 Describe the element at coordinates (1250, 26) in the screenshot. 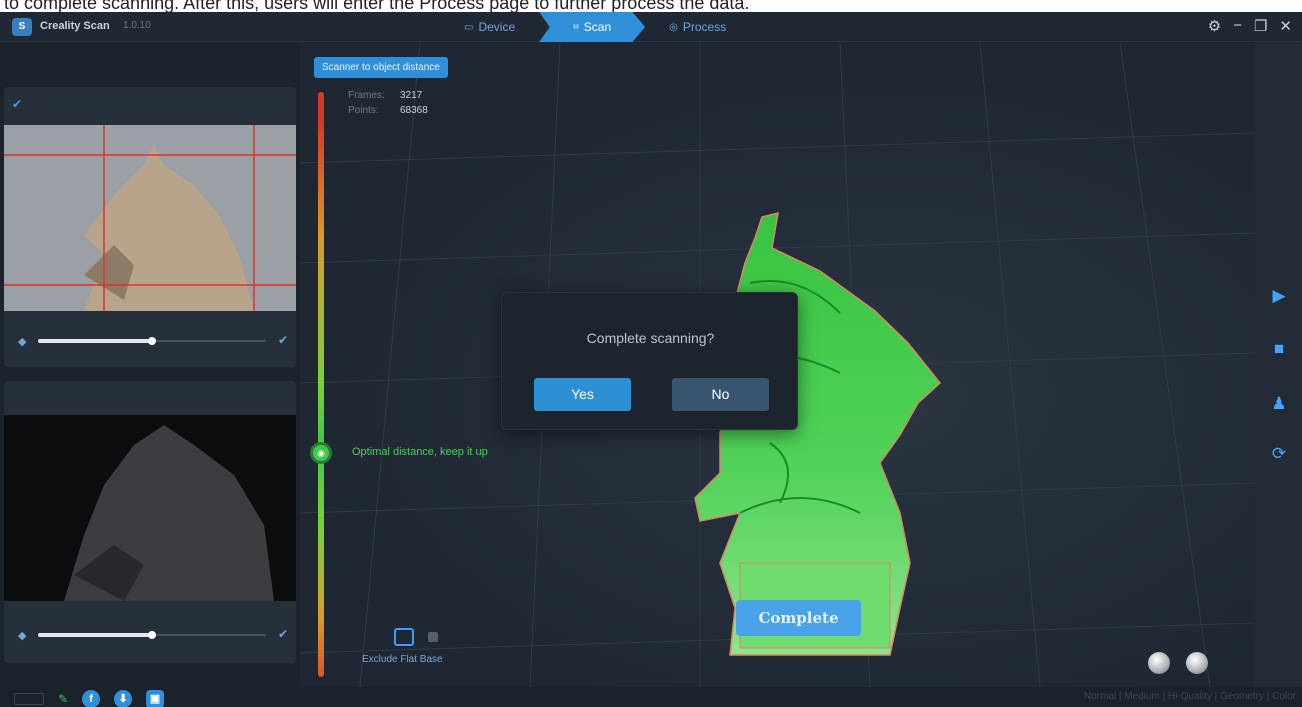

I see `window-controls: ⚙ − ❐ ✕` at that location.